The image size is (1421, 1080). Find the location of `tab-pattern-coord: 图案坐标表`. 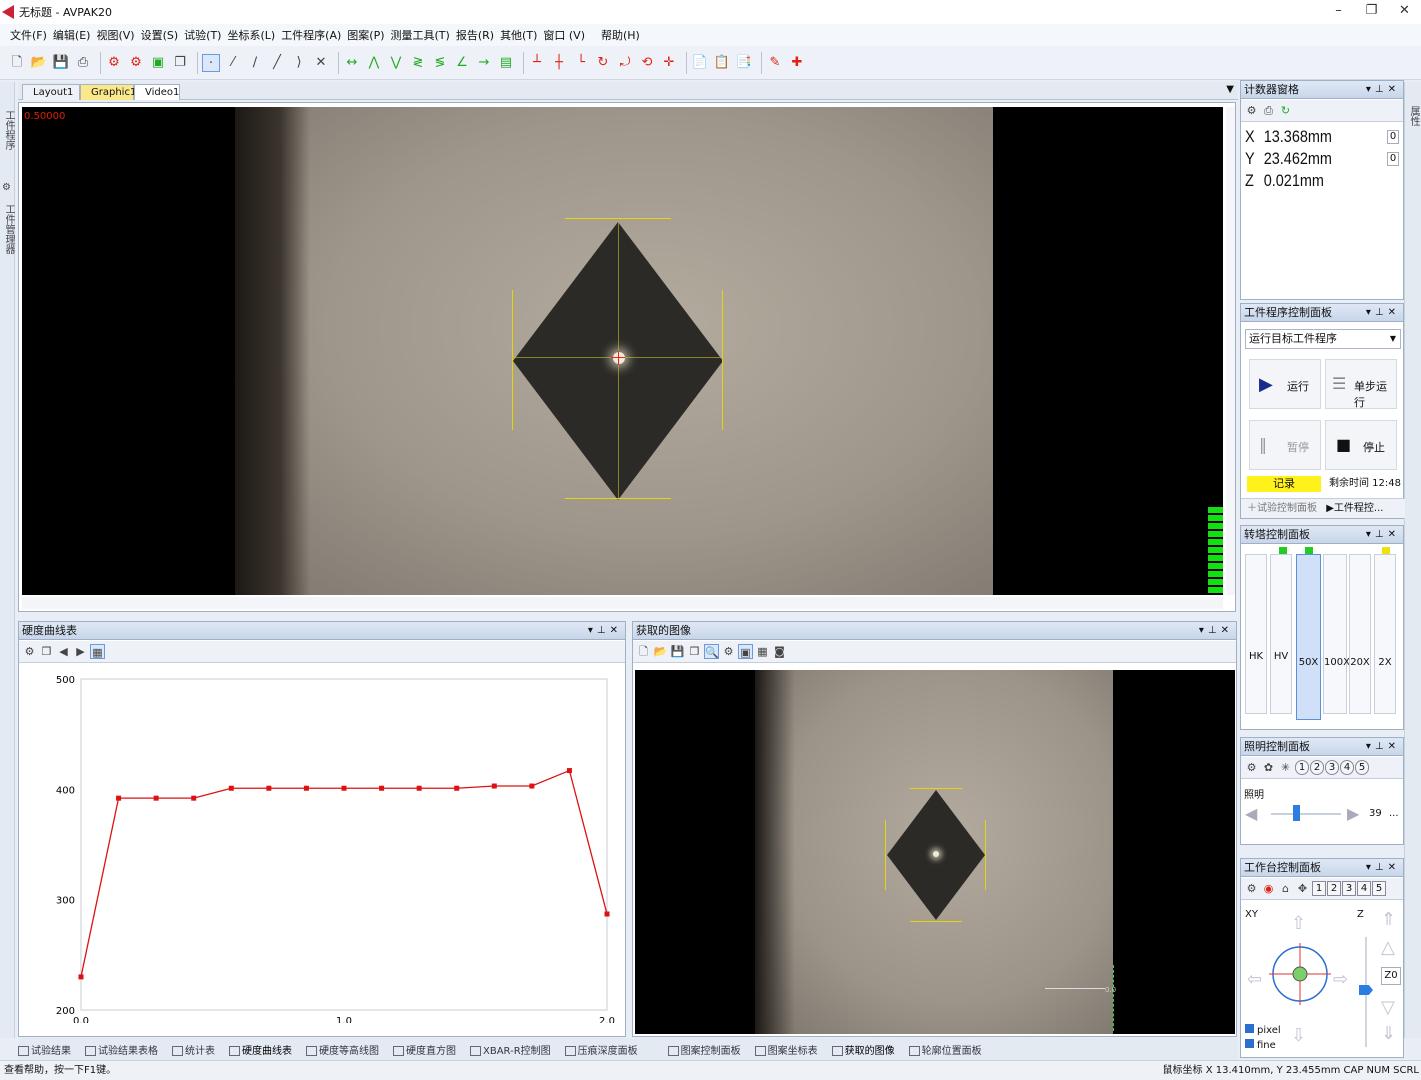

tab-pattern-coord: 图案坐标表 is located at coordinates (786, 1049).